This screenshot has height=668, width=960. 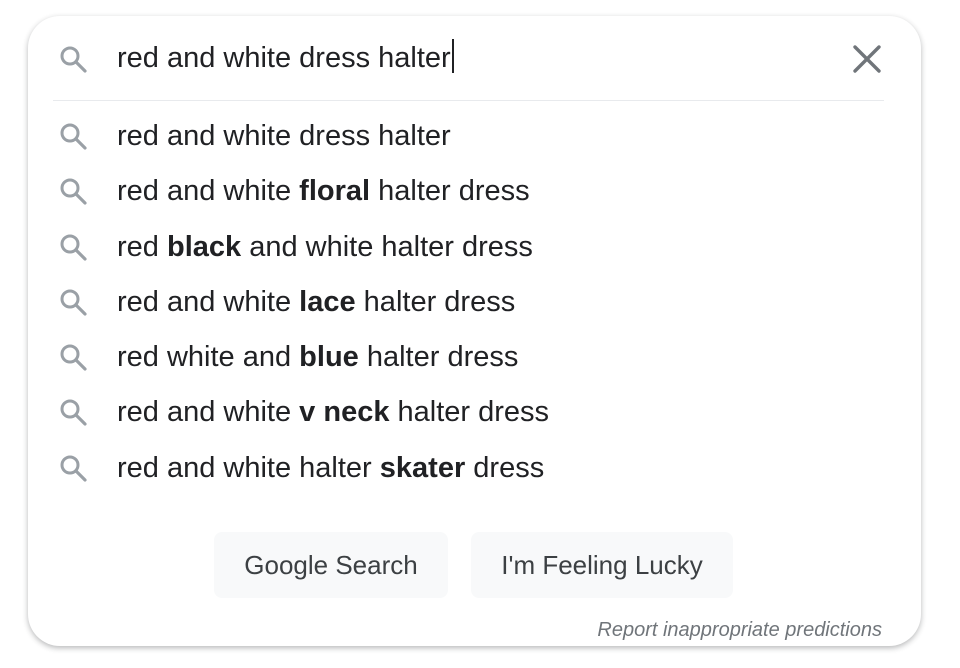 I want to click on suggestion-text: red and white floral halter dress, so click(x=323, y=191).